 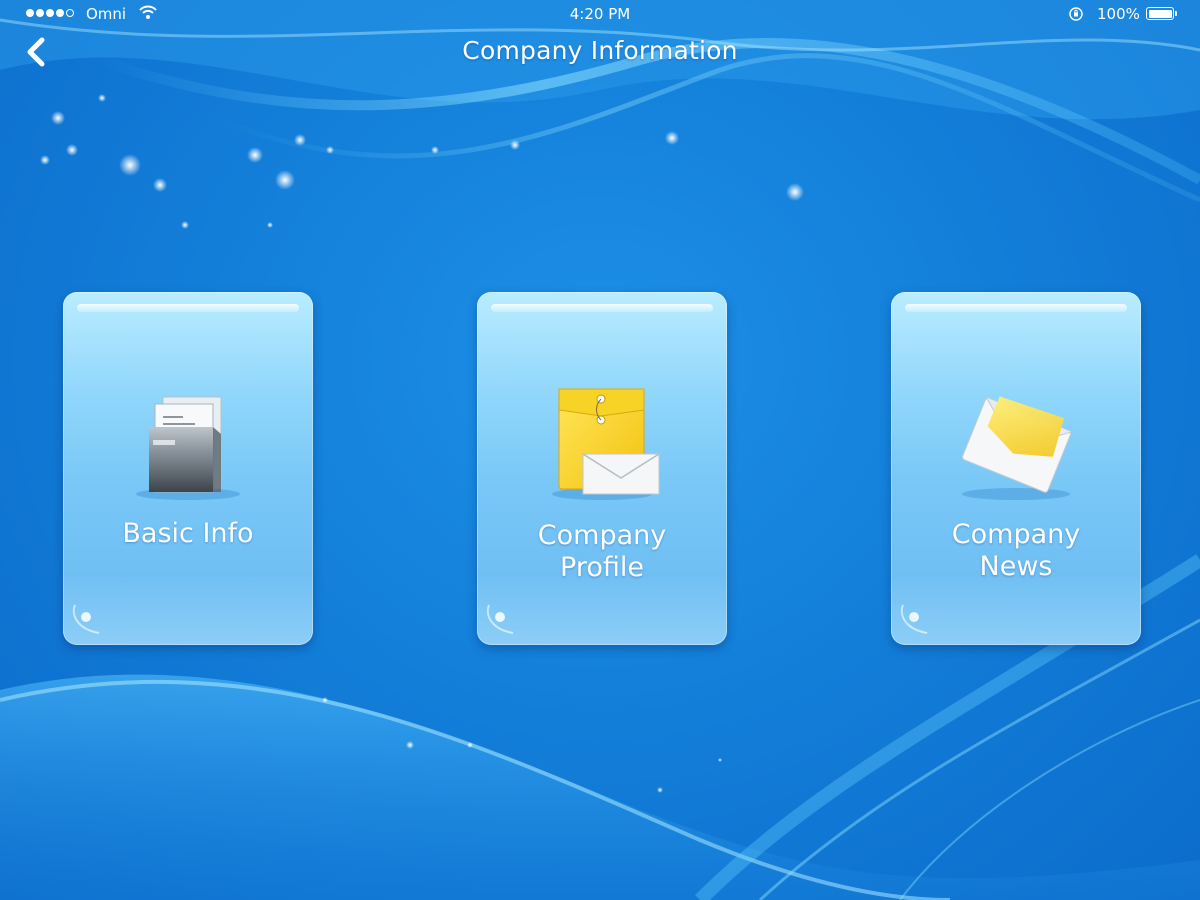 I want to click on company-news-card: Company News, so click(x=1016, y=468).